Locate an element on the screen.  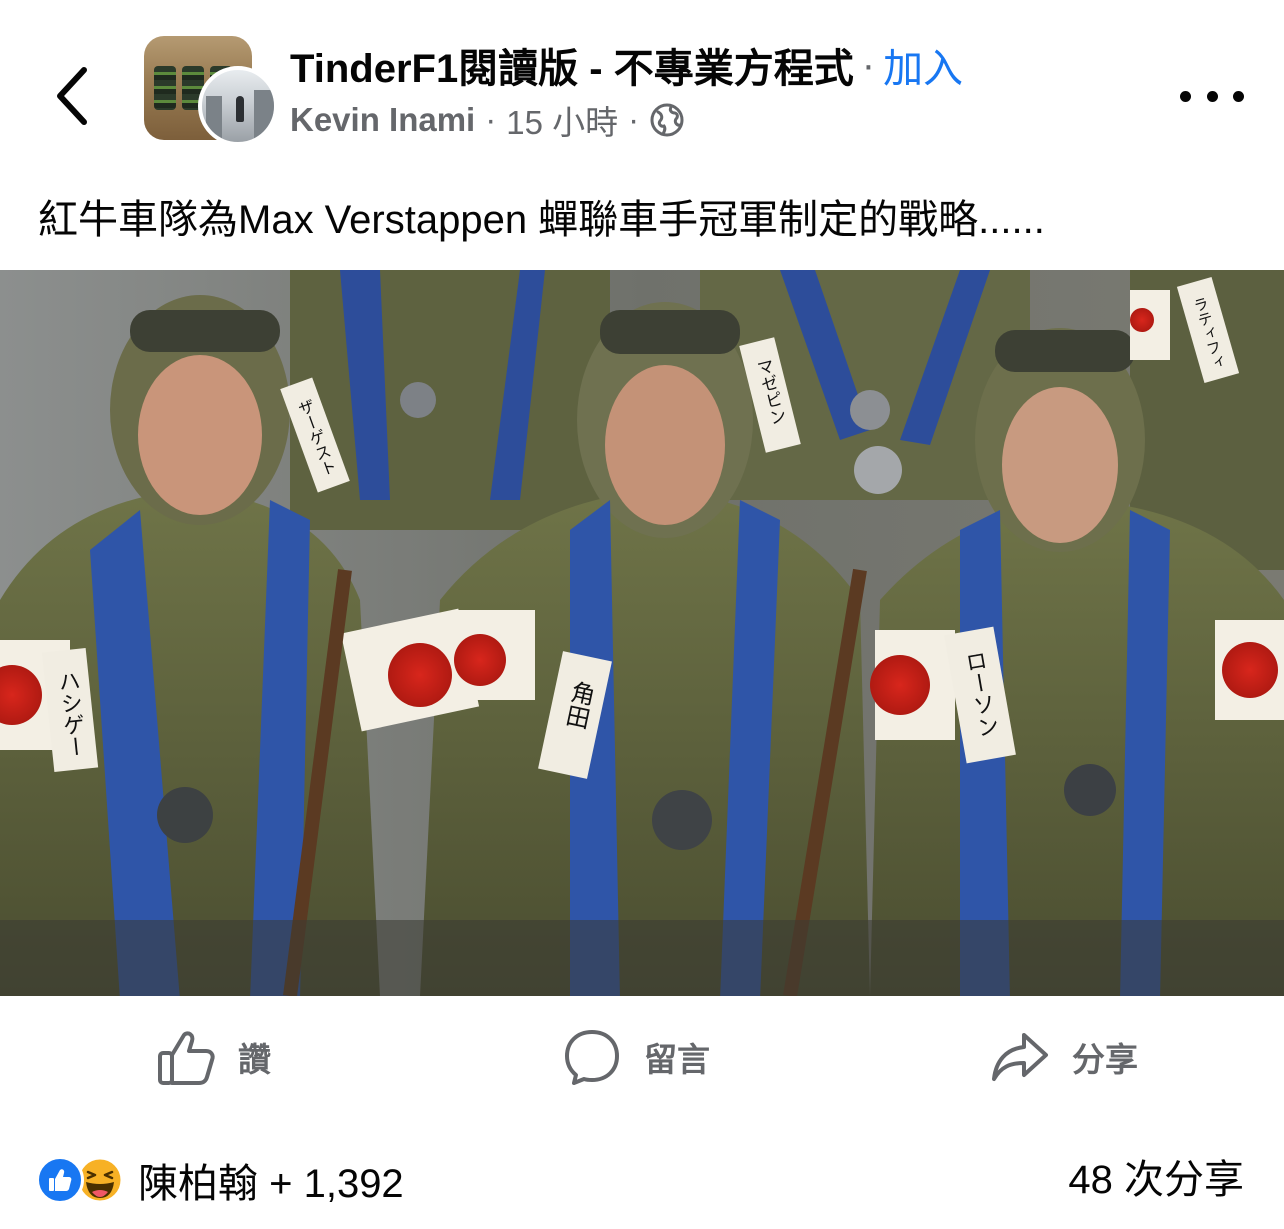
reactions-count: 陳柏翰 + 1,392 is located at coordinates (271, 1184).